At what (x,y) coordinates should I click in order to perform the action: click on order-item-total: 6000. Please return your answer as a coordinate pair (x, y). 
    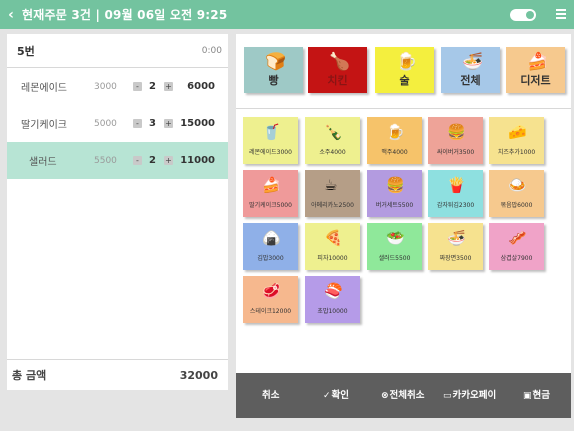
    Looking at the image, I should click on (201, 86).